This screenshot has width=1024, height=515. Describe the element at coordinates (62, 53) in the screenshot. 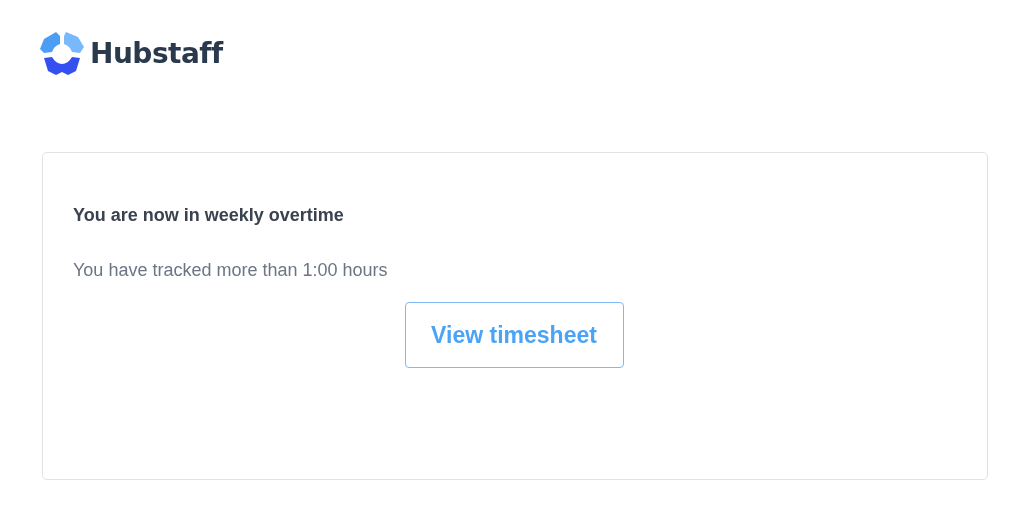

I see `logo-icon` at that location.